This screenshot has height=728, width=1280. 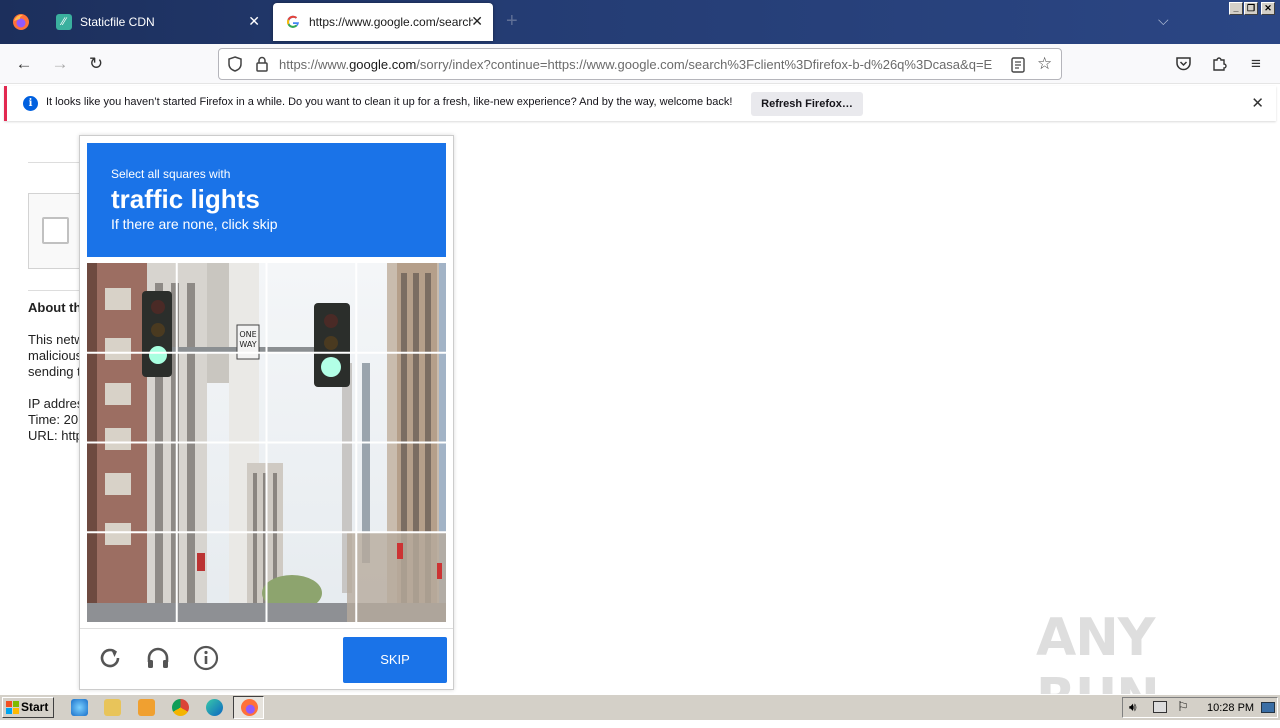 What do you see at coordinates (56, 339) in the screenshot?
I see `para-line: This netw` at bounding box center [56, 339].